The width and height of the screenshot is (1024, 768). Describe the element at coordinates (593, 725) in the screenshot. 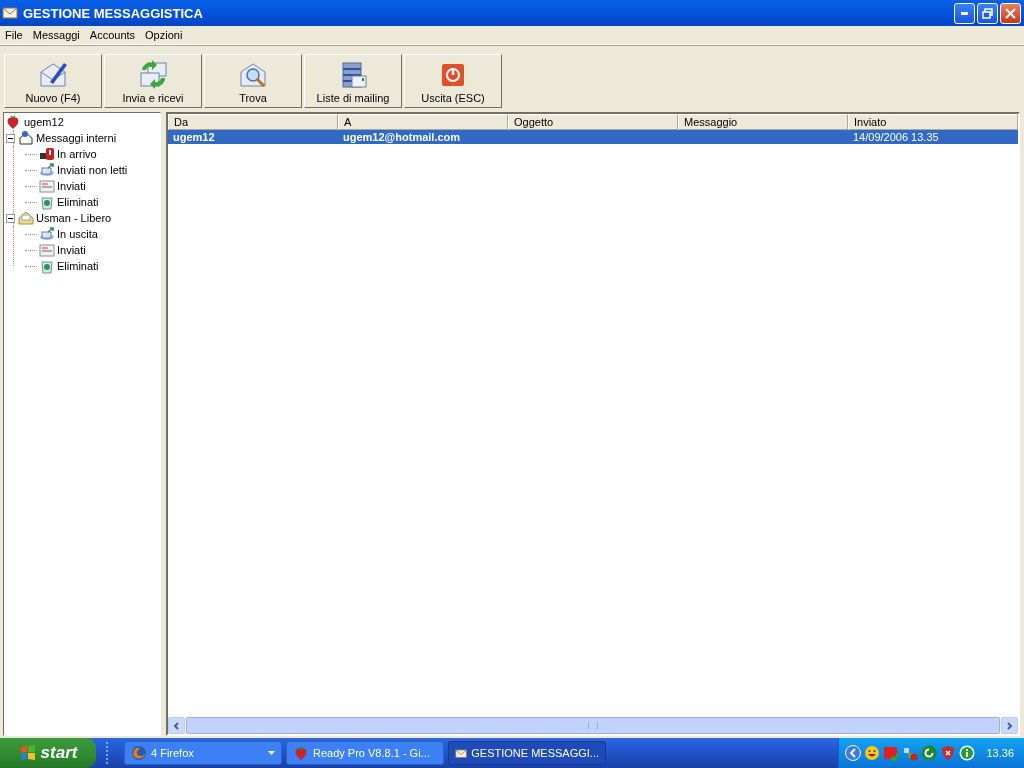

I see `horizontal-scrollbar` at that location.